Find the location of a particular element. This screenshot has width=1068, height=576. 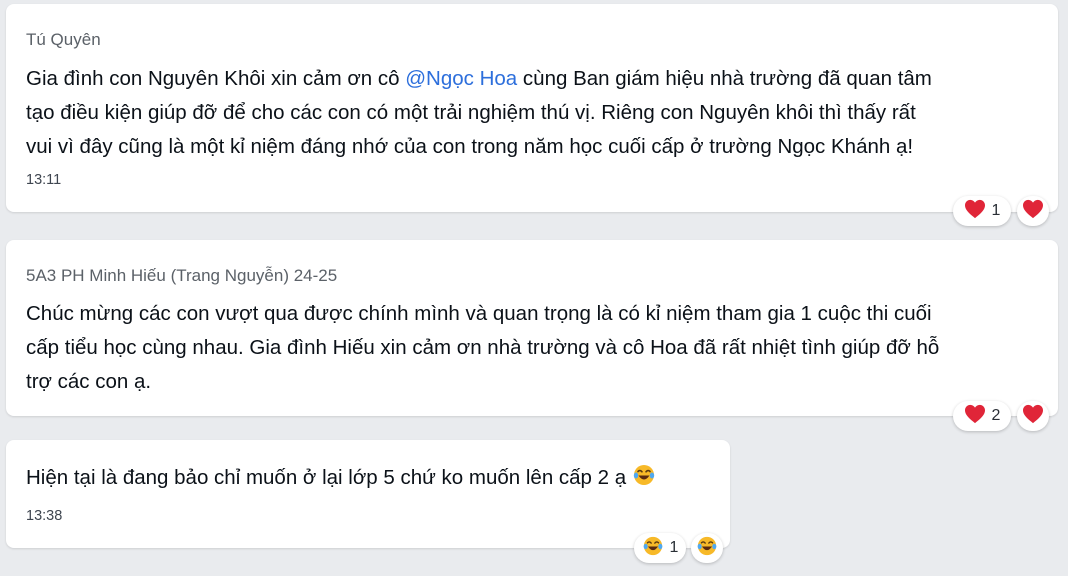

reaction-summary: 2 is located at coordinates (982, 416).